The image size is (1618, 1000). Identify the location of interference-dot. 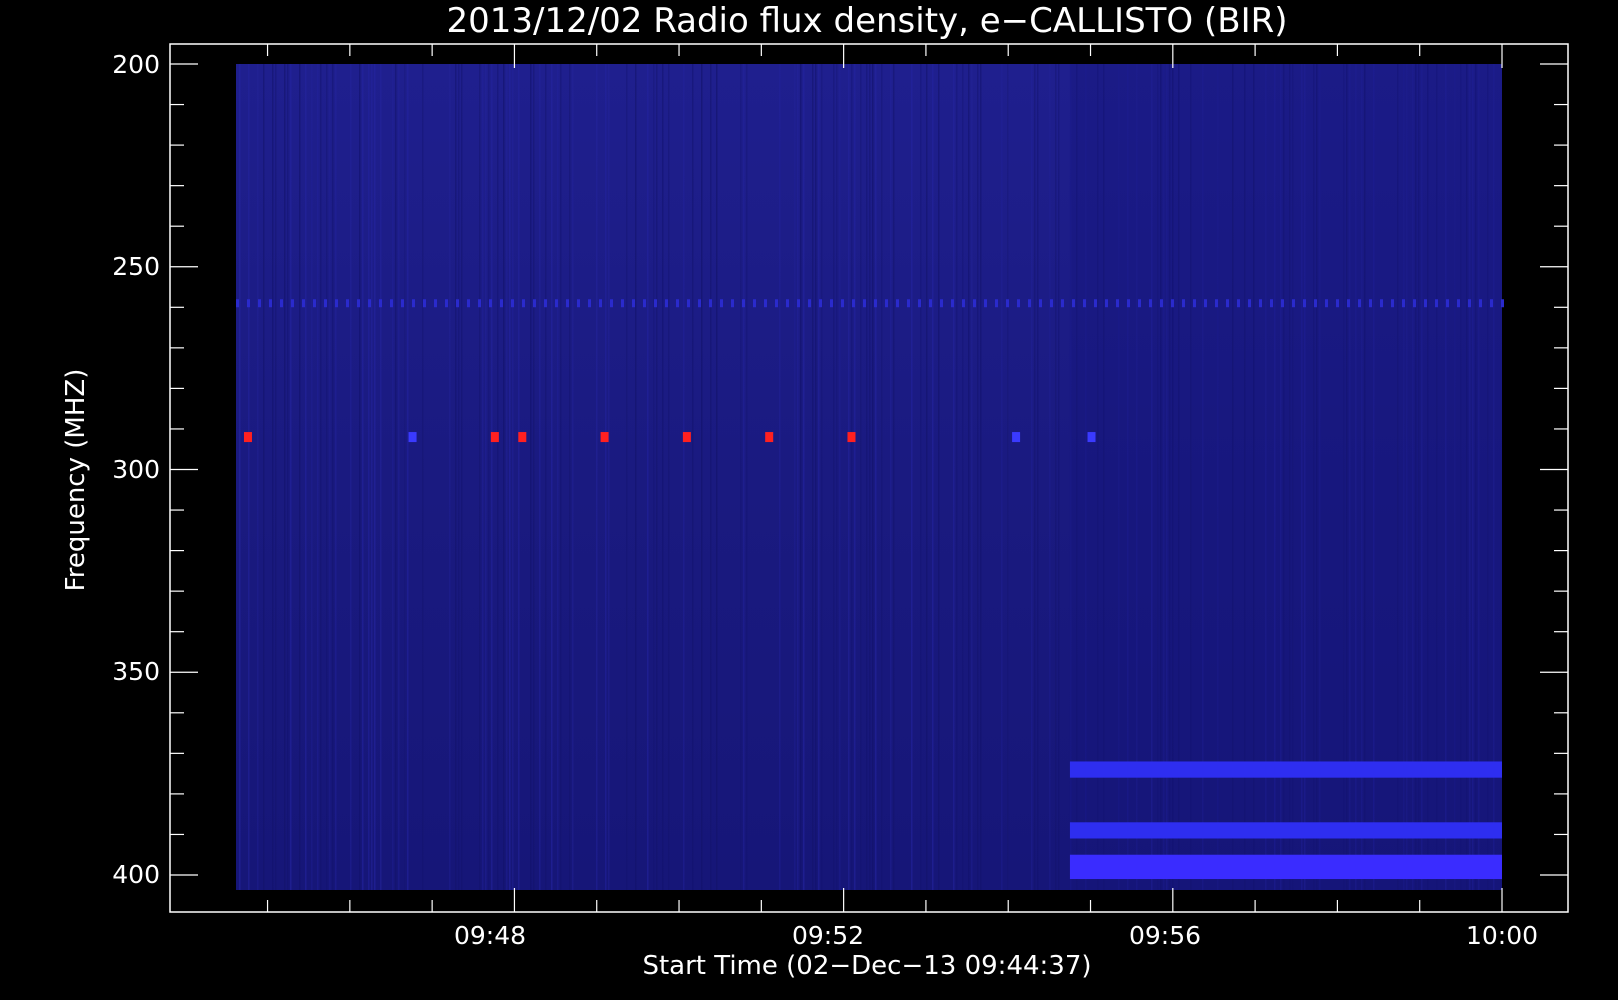
(769, 437).